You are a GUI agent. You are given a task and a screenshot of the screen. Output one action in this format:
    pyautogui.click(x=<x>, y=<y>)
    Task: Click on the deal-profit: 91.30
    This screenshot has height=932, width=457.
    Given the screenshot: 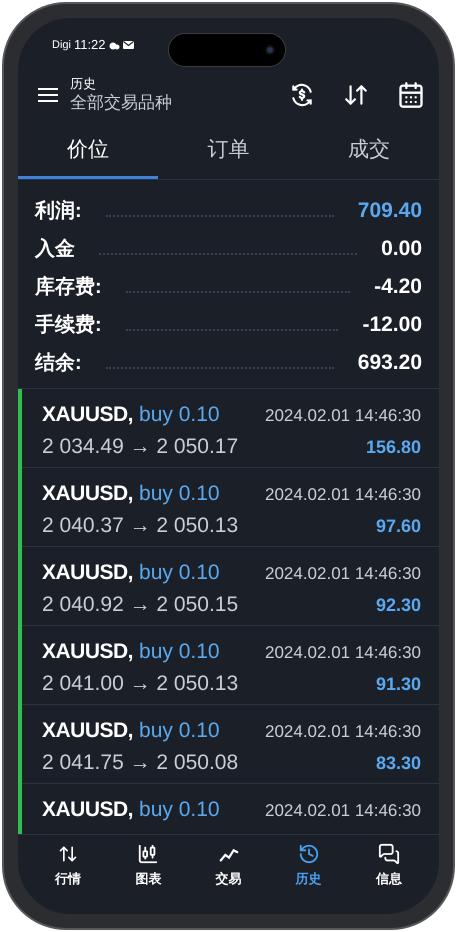 What is the action you would take?
    pyautogui.click(x=398, y=684)
    